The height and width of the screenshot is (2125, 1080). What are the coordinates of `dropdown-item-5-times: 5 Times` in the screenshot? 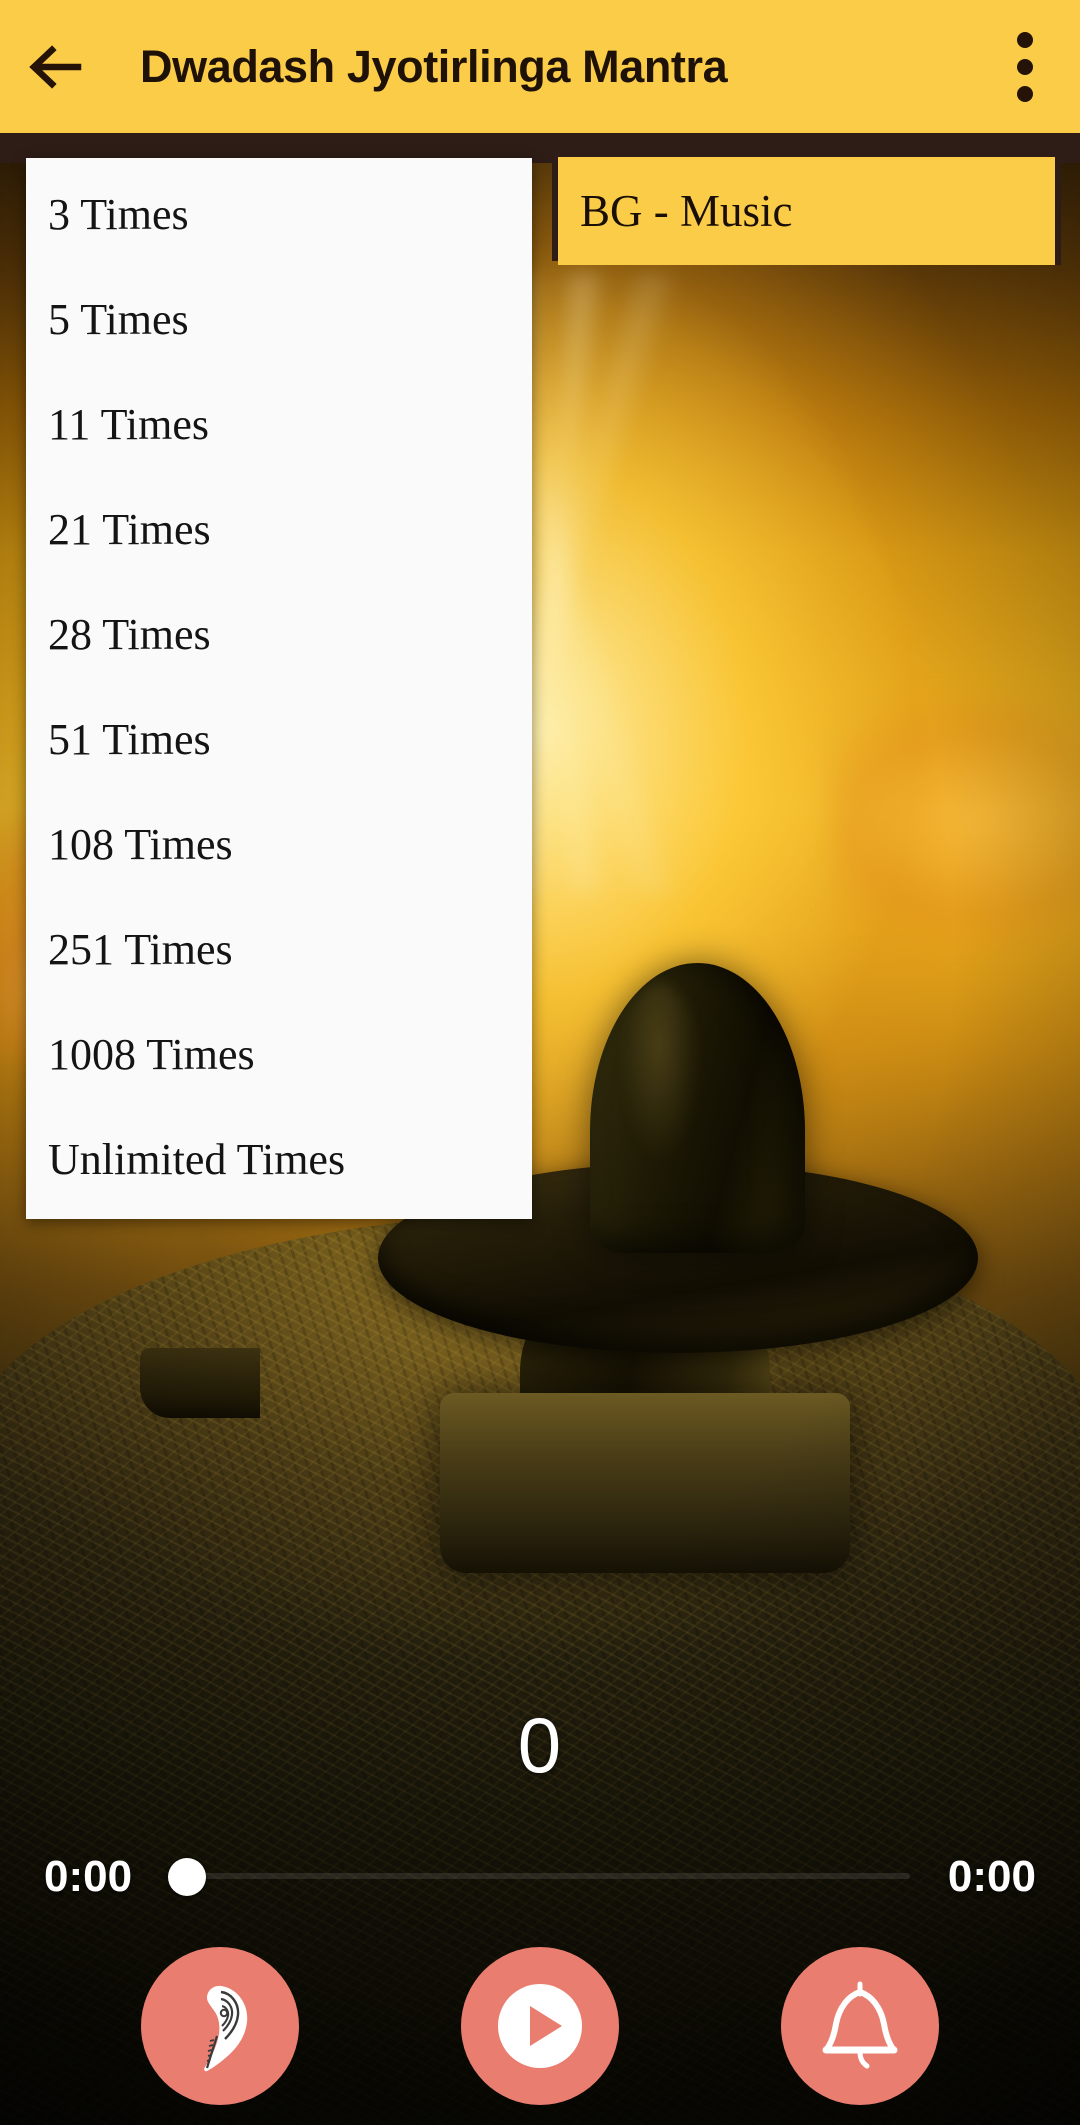 It's located at (279, 319).